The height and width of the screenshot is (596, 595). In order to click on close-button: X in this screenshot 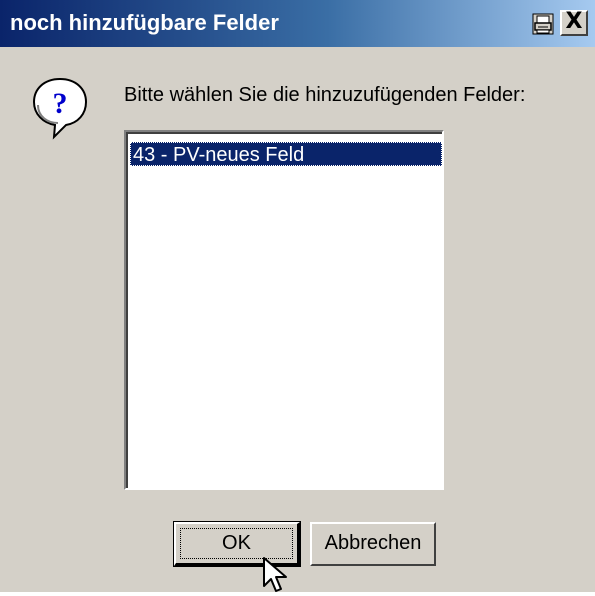, I will do `click(574, 22)`.